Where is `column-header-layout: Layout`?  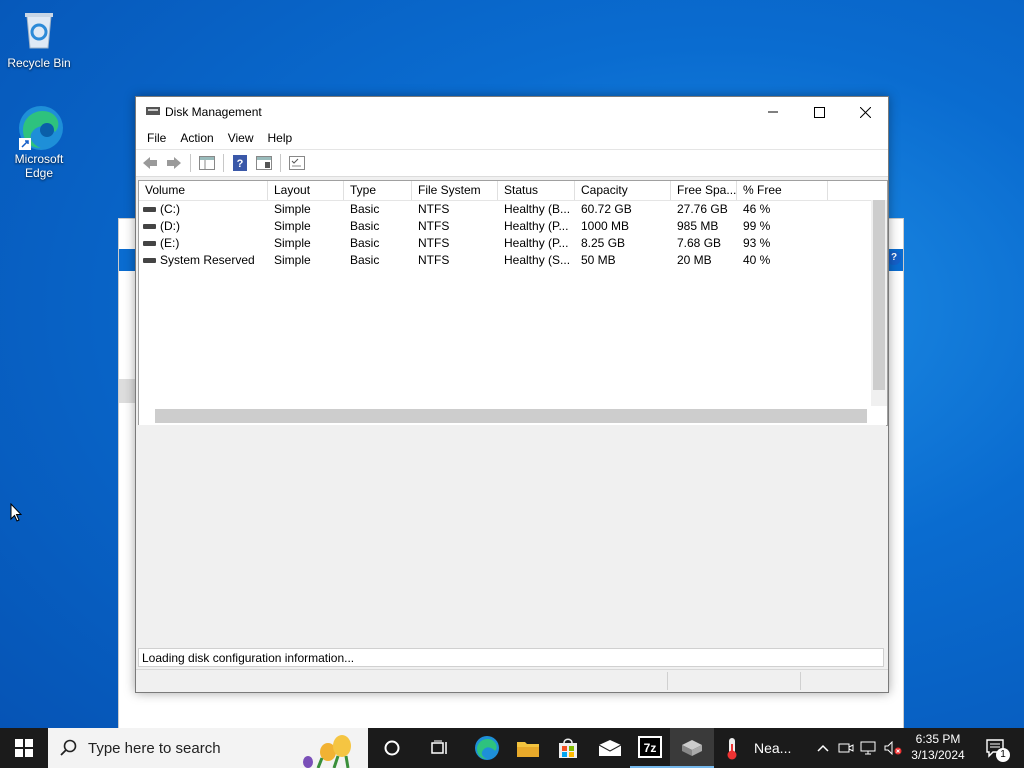 column-header-layout: Layout is located at coordinates (306, 190).